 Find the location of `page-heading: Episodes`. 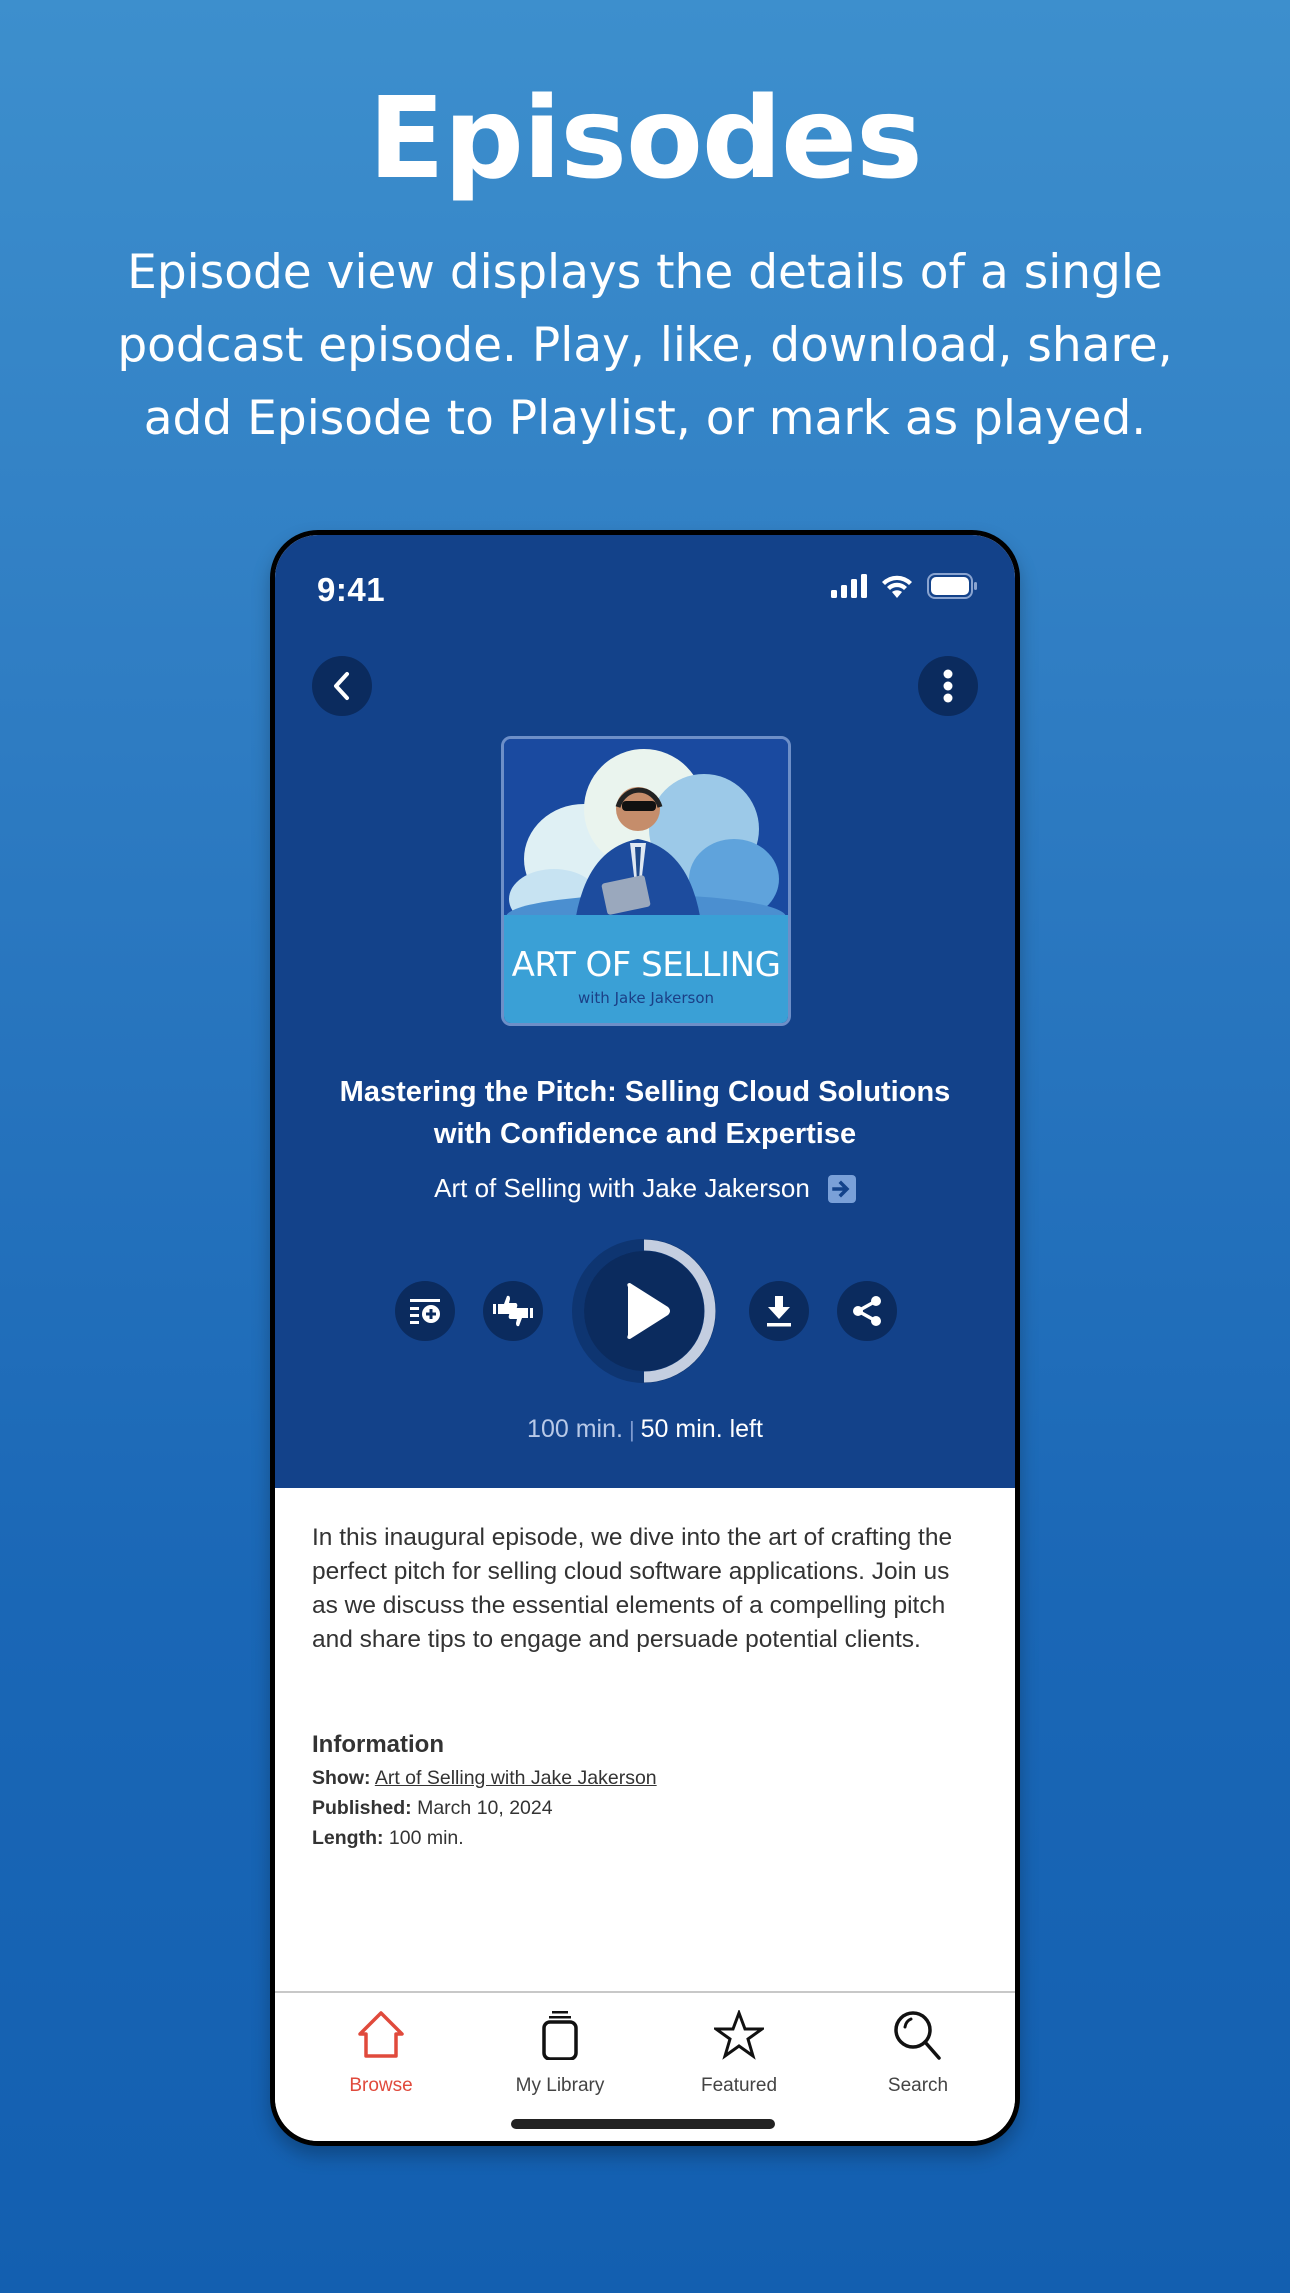

page-heading: Episodes is located at coordinates (645, 139).